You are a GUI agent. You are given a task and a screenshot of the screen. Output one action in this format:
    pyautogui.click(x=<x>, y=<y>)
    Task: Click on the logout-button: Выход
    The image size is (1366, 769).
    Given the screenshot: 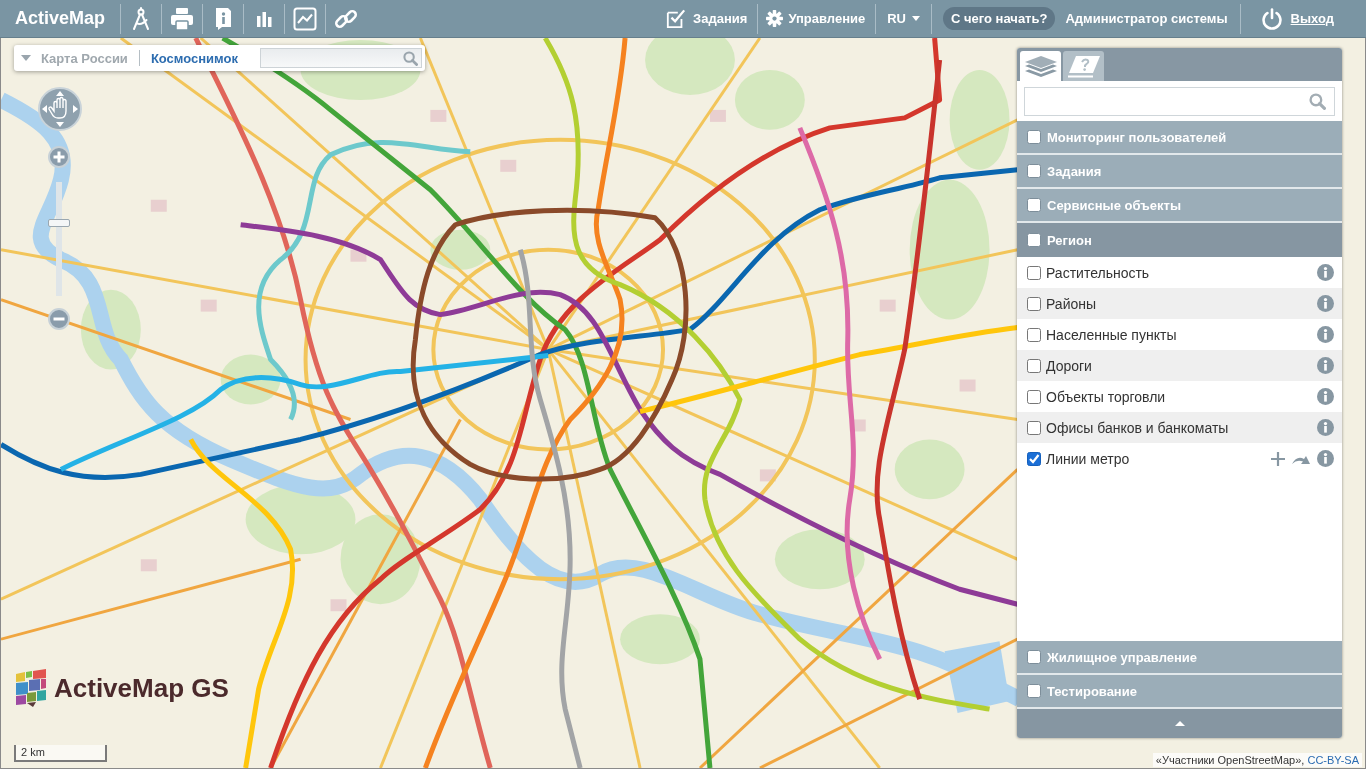 What is the action you would take?
    pyautogui.click(x=1303, y=18)
    